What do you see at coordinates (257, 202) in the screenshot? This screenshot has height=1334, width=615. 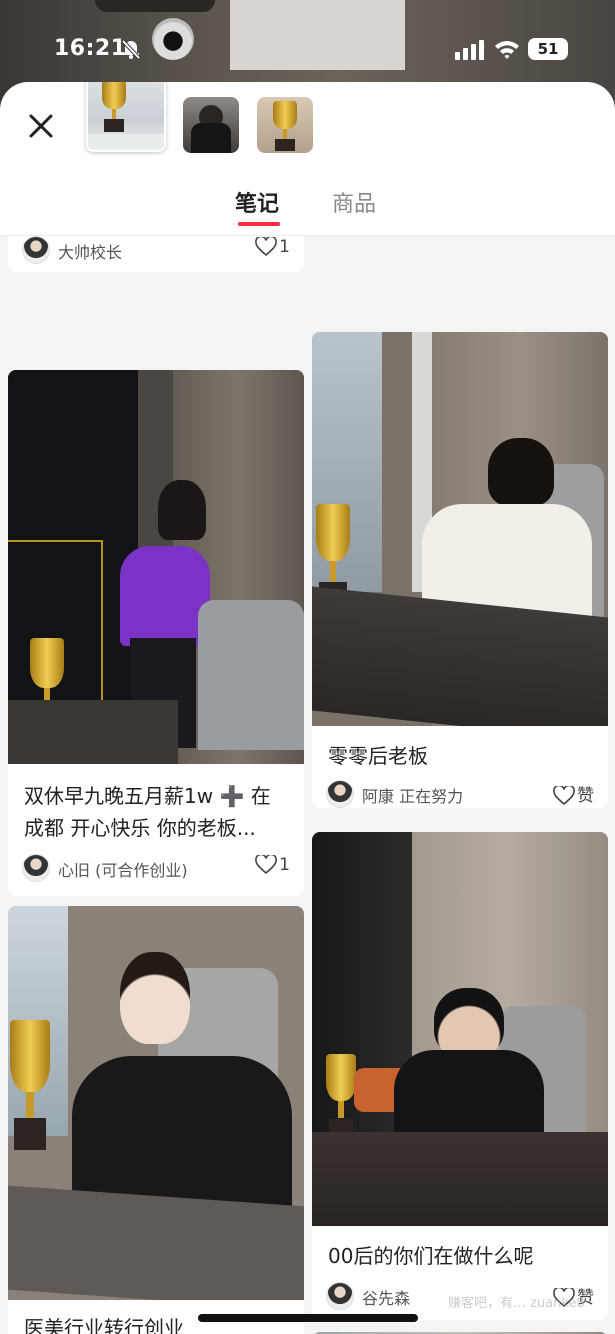 I see `tab-notes: 笔记` at bounding box center [257, 202].